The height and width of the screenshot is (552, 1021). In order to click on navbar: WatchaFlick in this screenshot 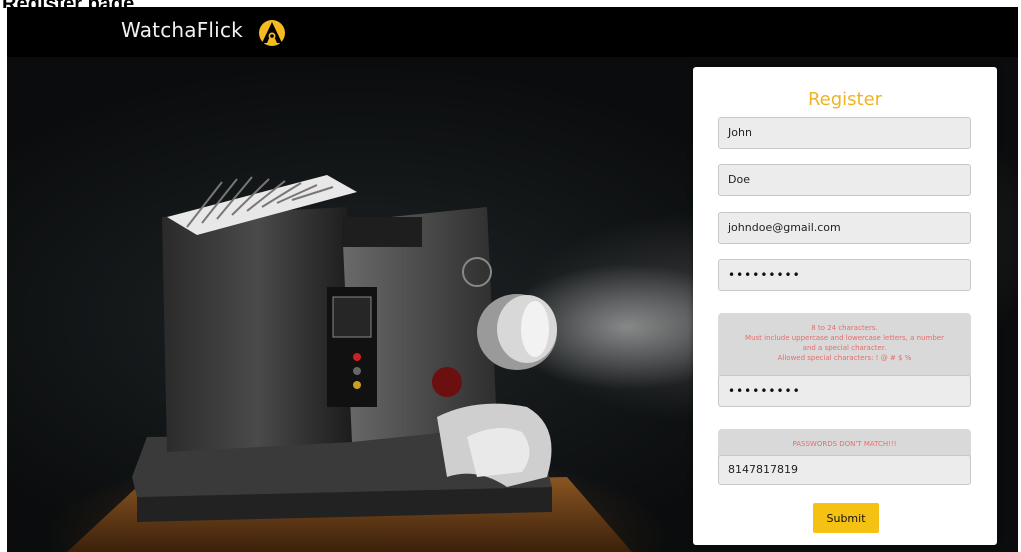, I will do `click(512, 32)`.